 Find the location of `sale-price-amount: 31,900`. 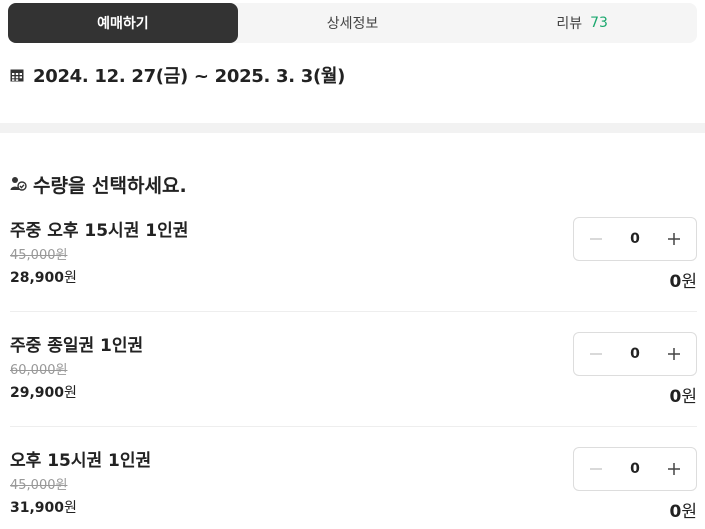

sale-price-amount: 31,900 is located at coordinates (37, 508).